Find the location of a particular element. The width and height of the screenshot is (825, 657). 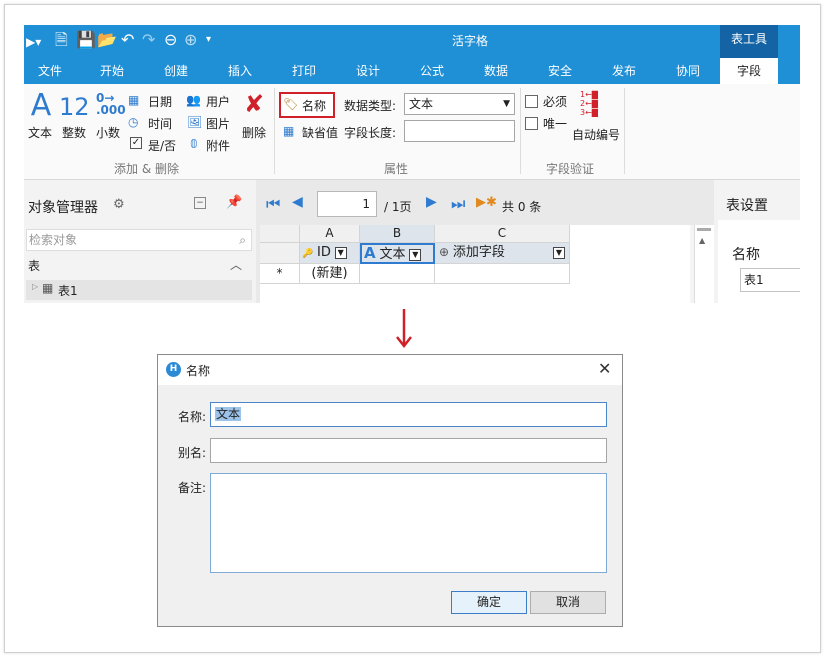

tab-create: 创建 is located at coordinates (176, 71).